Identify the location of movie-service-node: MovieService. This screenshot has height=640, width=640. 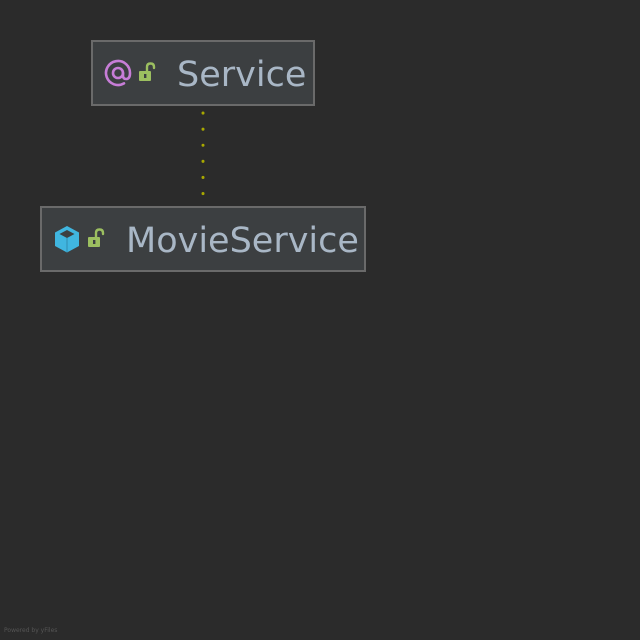
(203, 239).